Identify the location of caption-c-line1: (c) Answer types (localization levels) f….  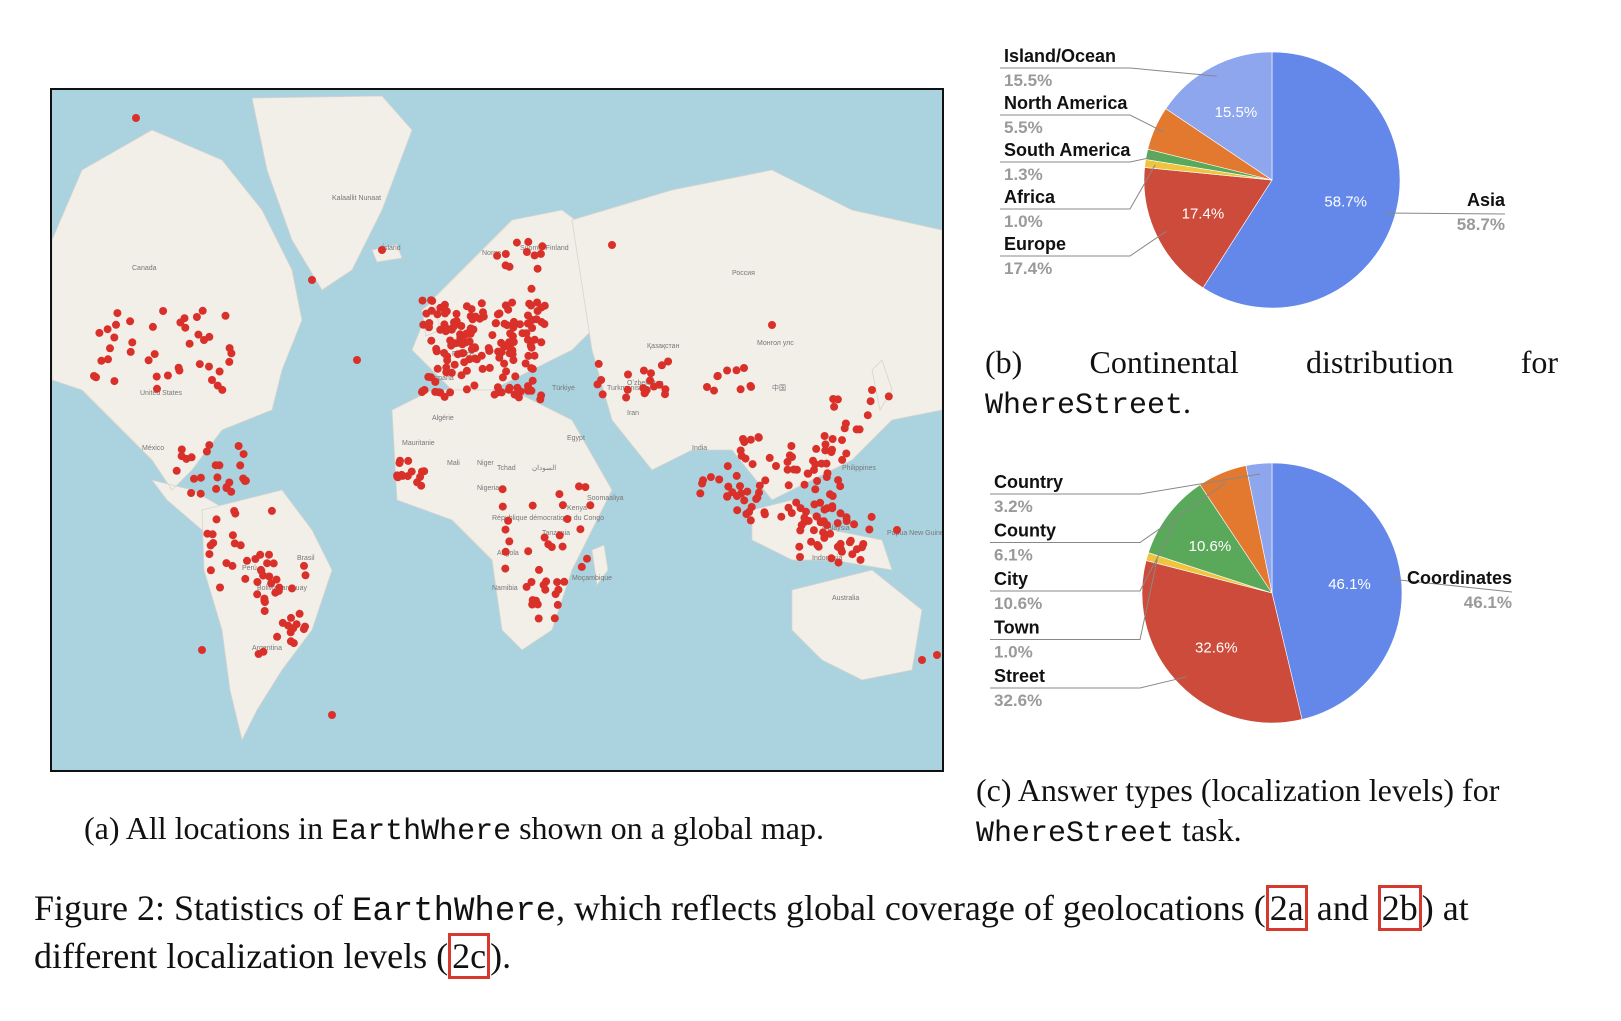
(1238, 790).